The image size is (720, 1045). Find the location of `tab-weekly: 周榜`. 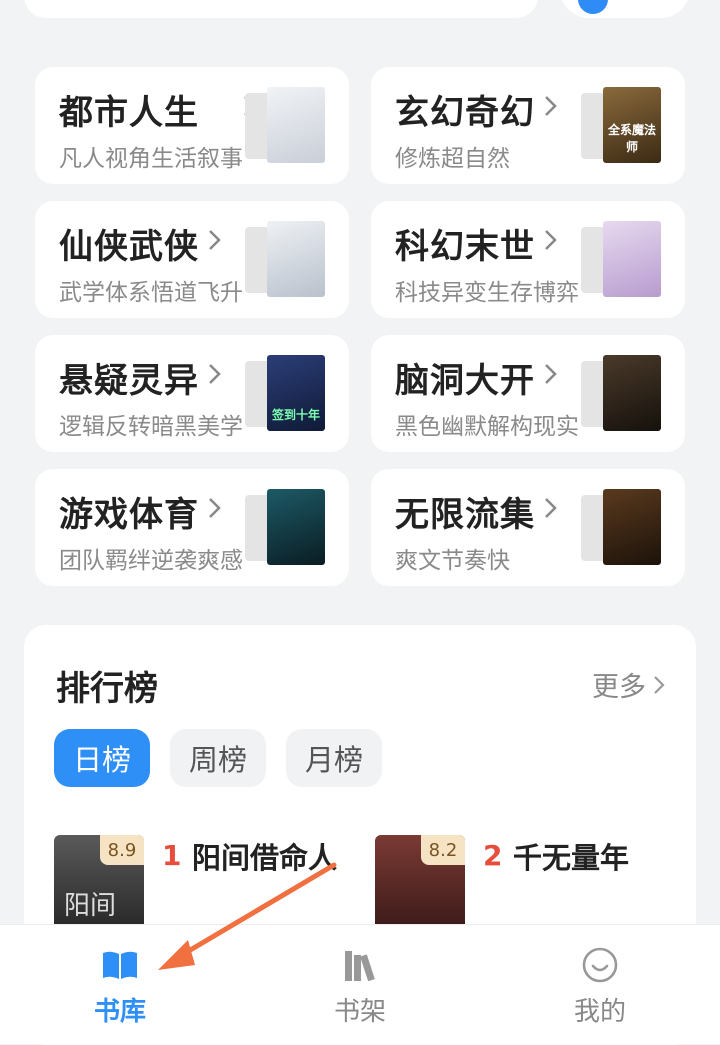

tab-weekly: 周榜 is located at coordinates (218, 758).